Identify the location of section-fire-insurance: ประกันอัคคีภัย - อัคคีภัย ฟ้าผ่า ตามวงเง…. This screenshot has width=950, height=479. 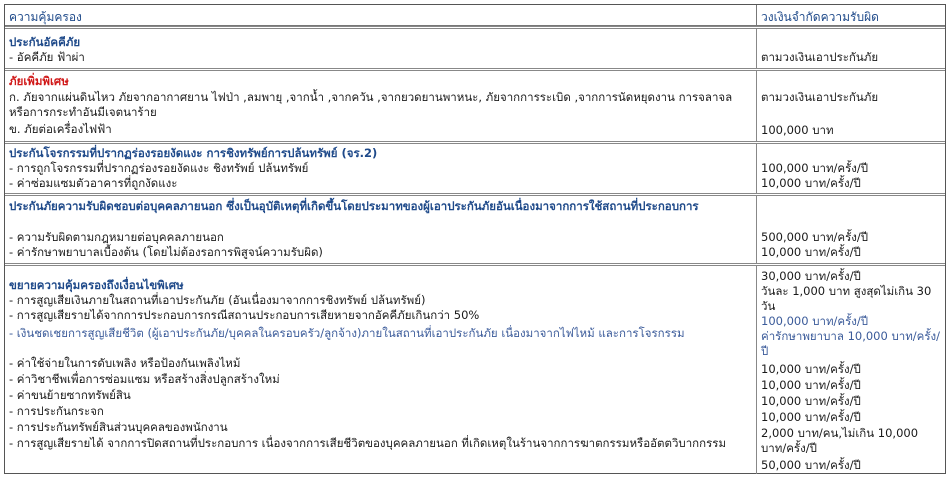
(475, 47).